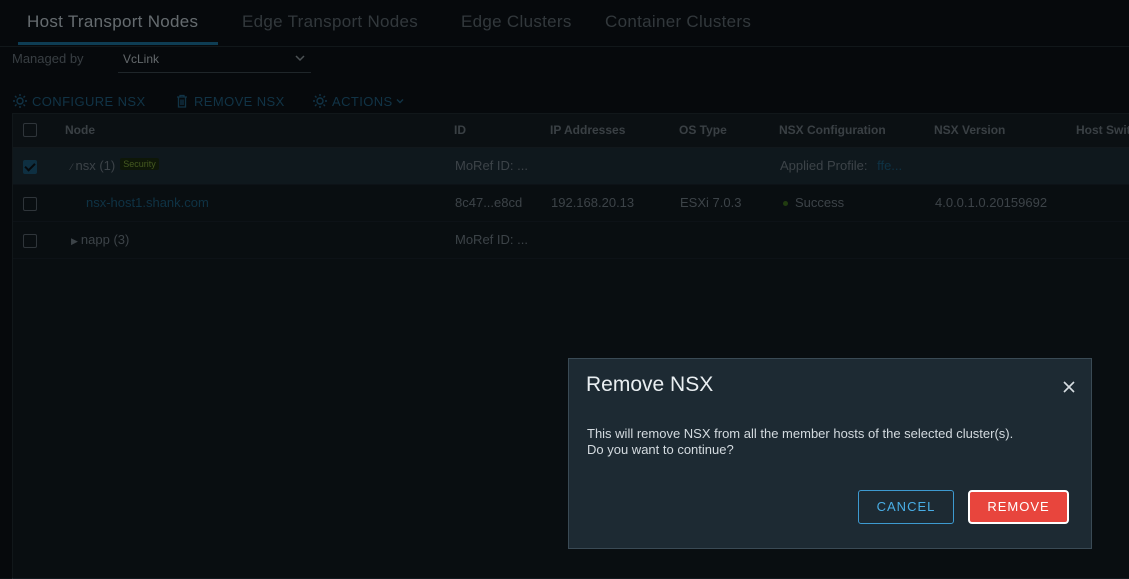  What do you see at coordinates (660, 449) in the screenshot?
I see `dialog-message-line: Do you want to continue?` at bounding box center [660, 449].